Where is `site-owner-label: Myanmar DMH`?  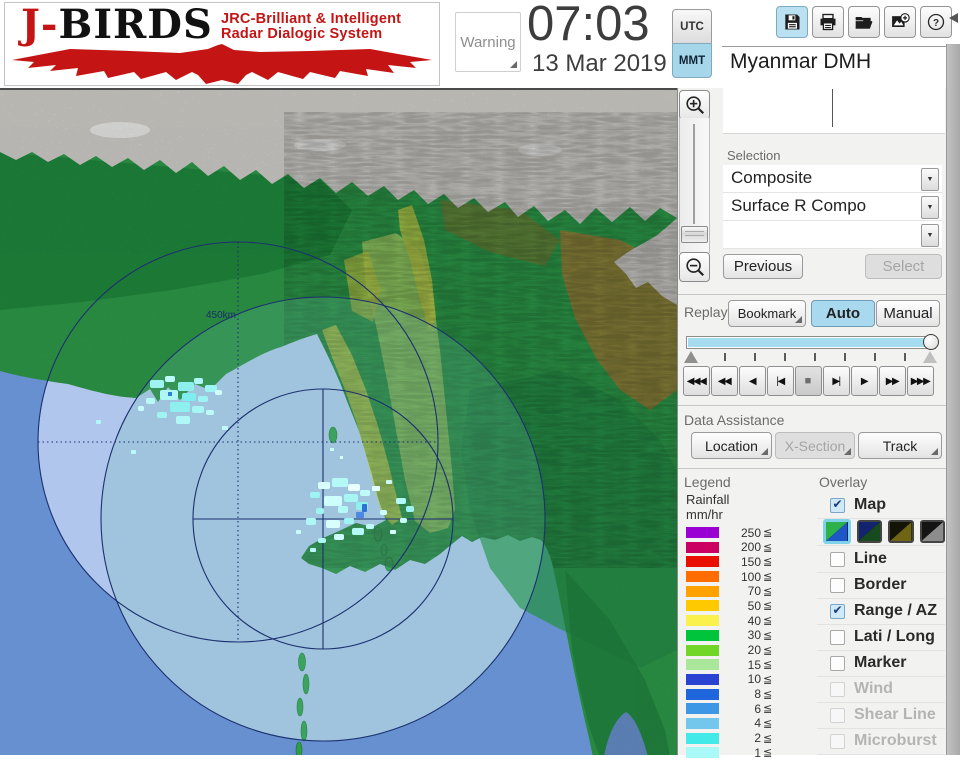
site-owner-label: Myanmar DMH is located at coordinates (801, 61).